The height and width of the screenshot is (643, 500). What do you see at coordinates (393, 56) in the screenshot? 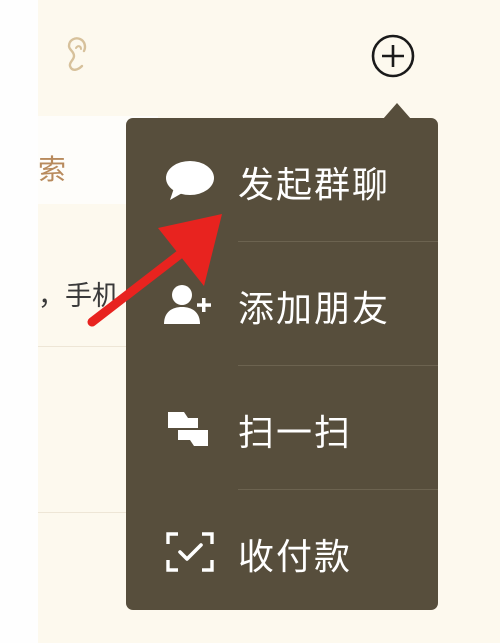
I see `add-circle-icon` at bounding box center [393, 56].